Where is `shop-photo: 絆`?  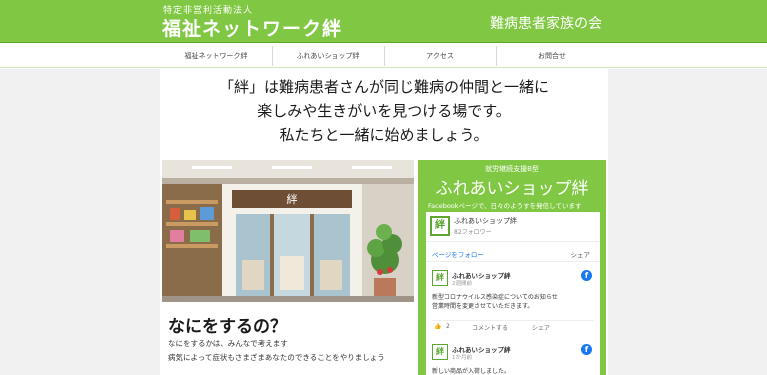
shop-photo: 絆 is located at coordinates (288, 231).